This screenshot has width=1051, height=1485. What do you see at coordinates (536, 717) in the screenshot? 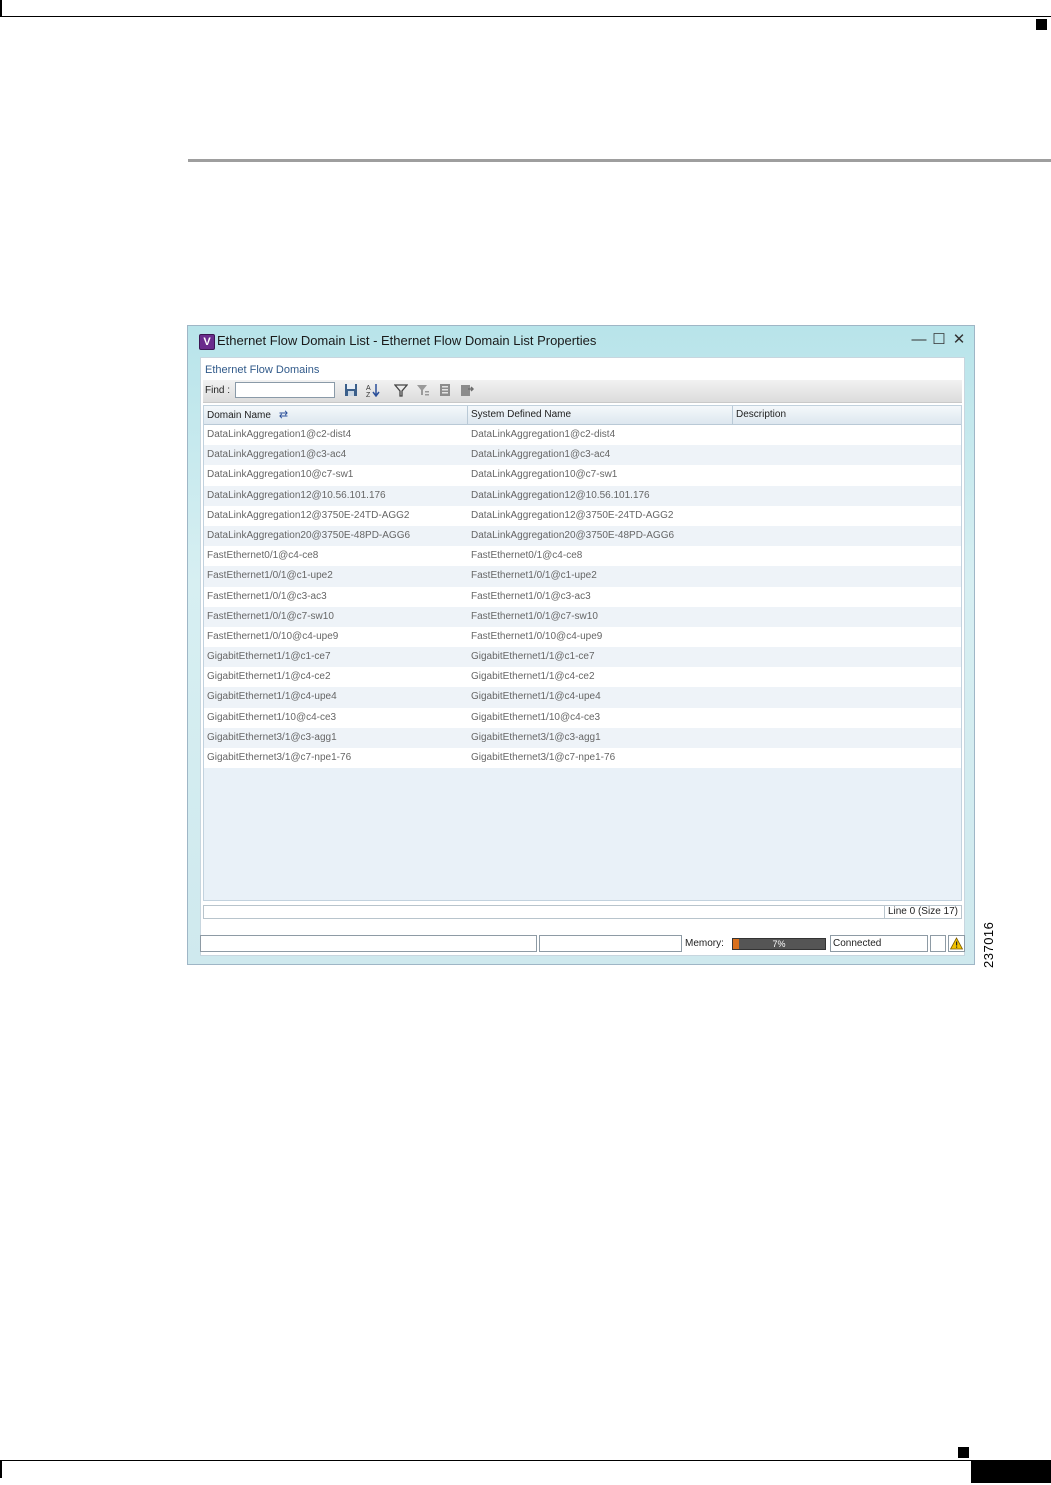
I see `cell-system-defined-name: GigabitEthernet1/10@c4-ce3` at bounding box center [536, 717].